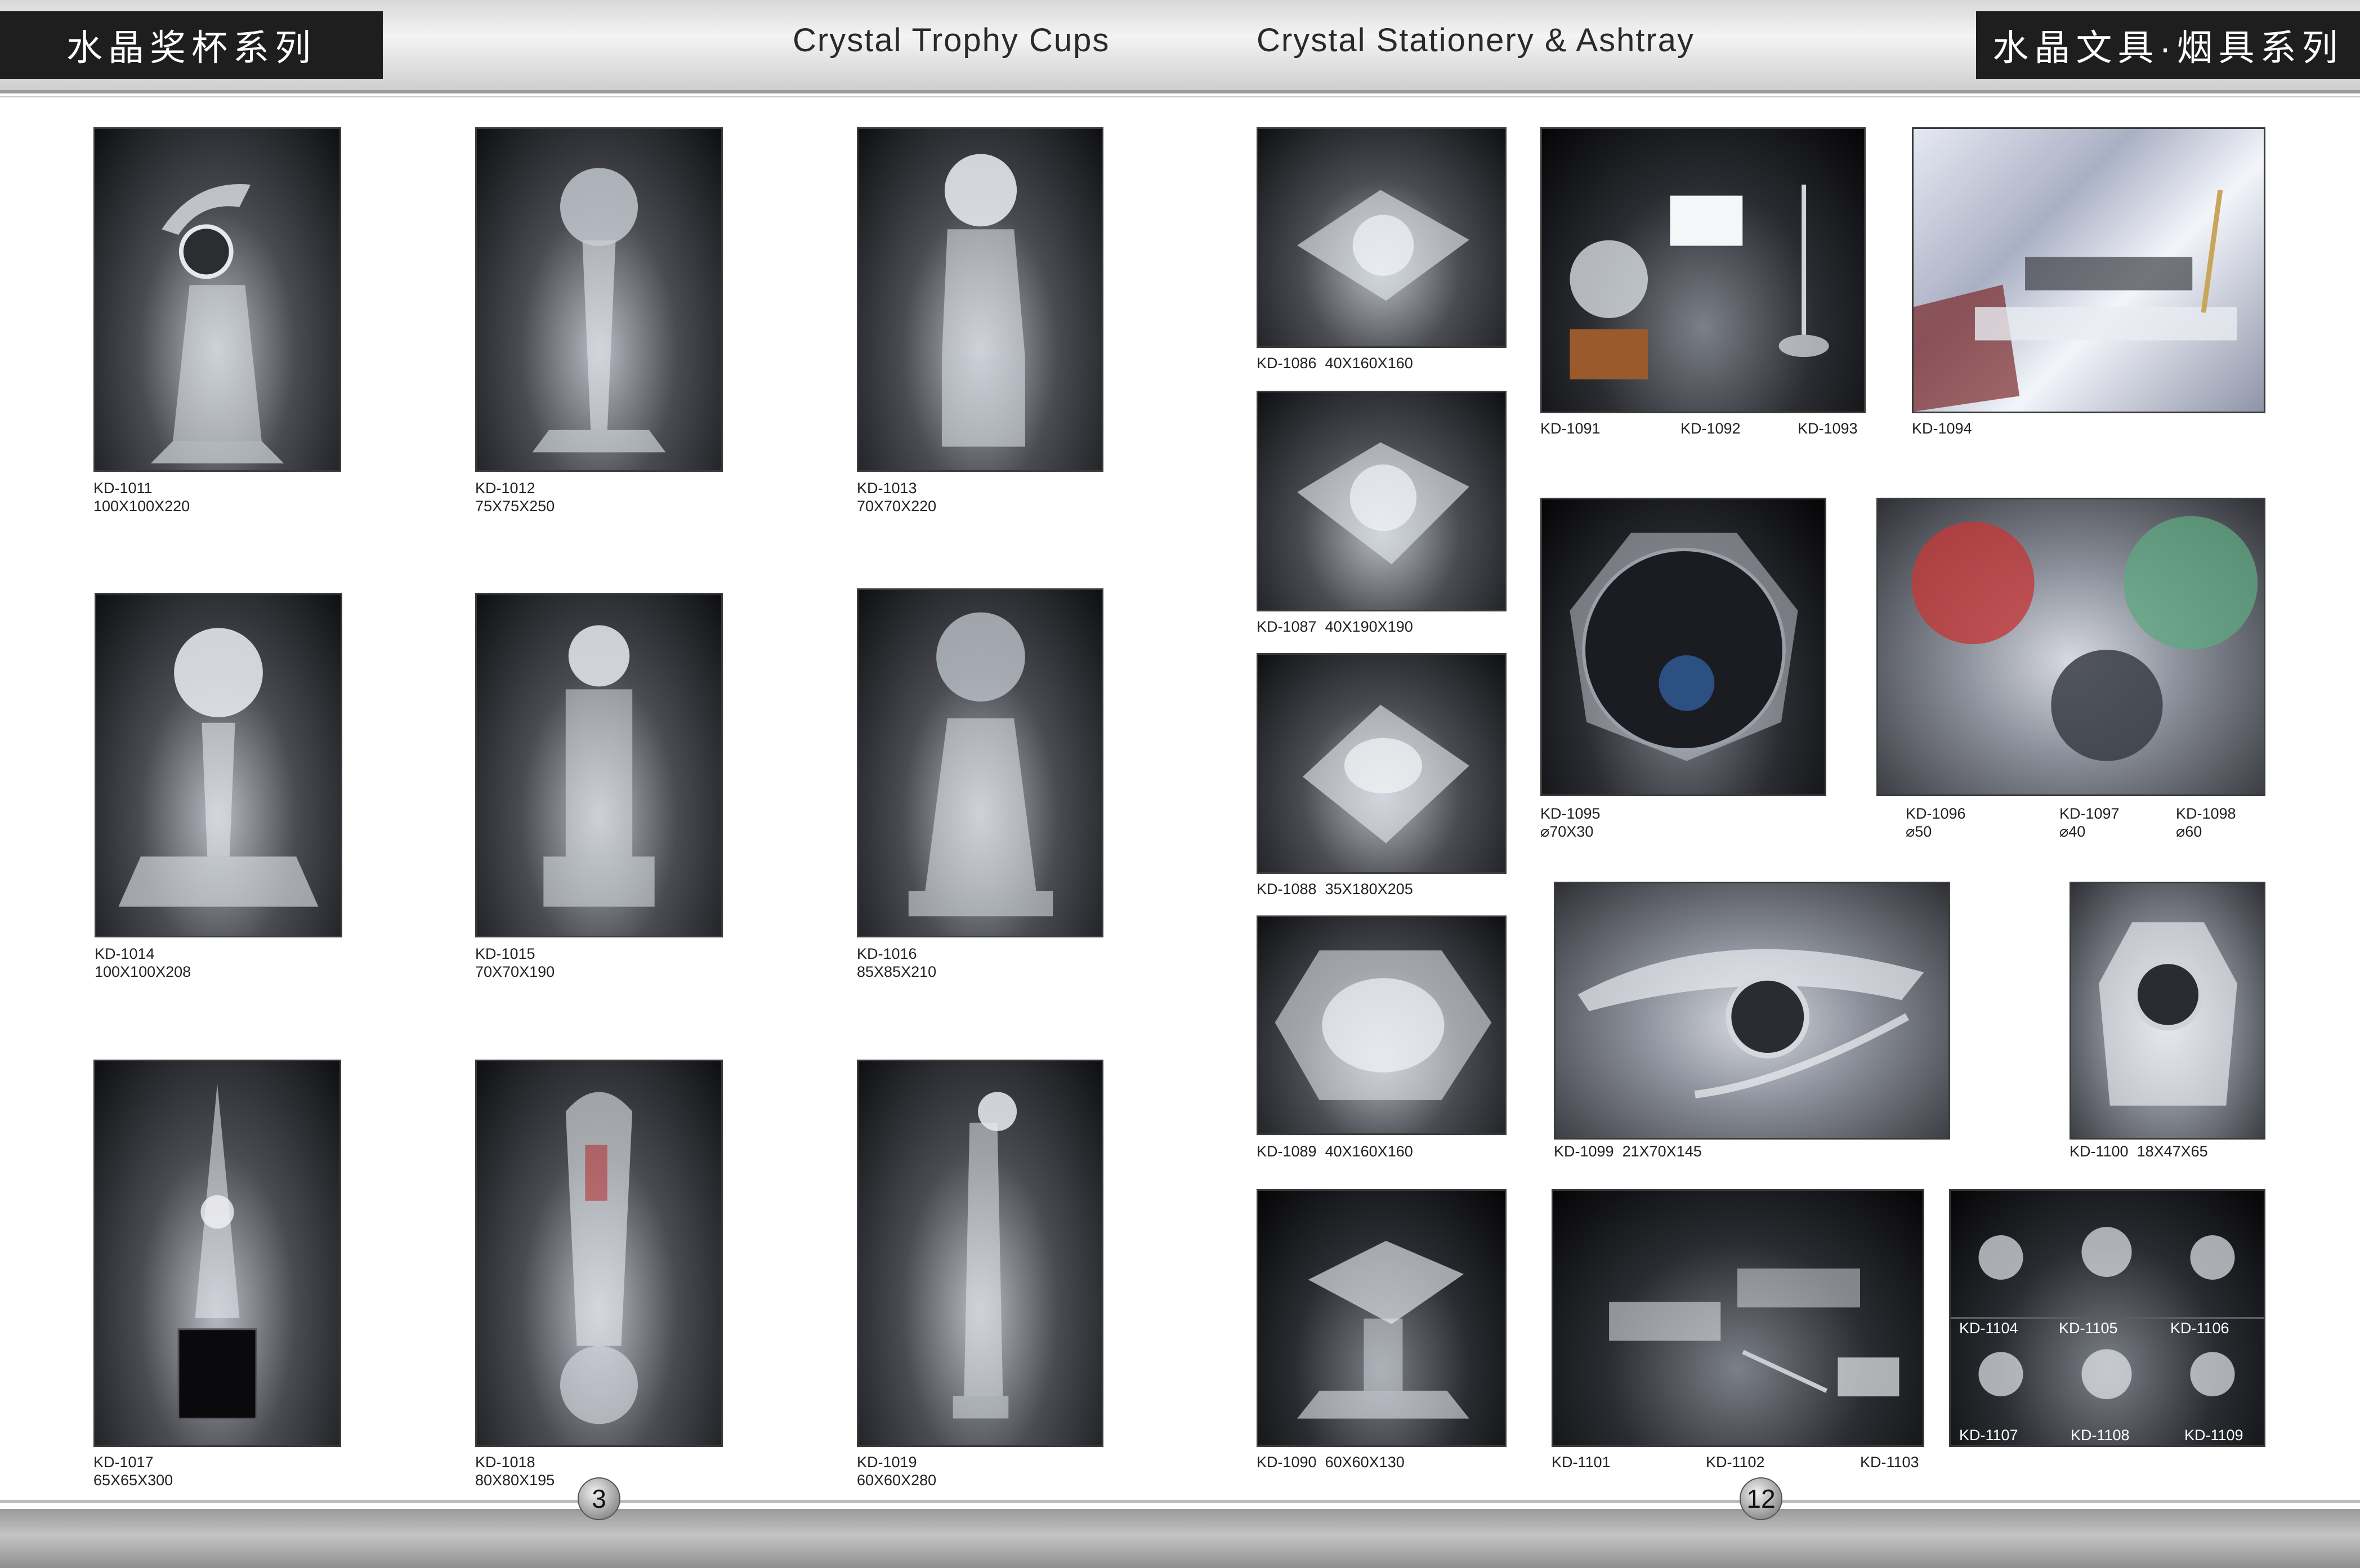 The image size is (2360, 1568). What do you see at coordinates (505, 1462) in the screenshot?
I see `product-code: KD-1018` at bounding box center [505, 1462].